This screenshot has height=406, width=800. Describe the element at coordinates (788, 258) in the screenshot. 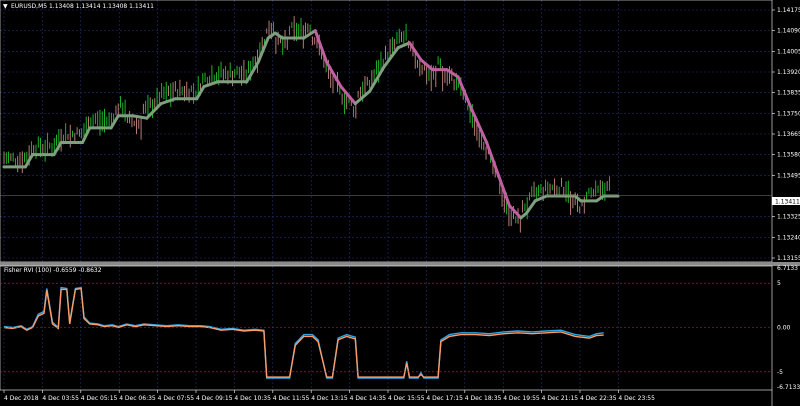

I see `price-tick-label: 1.13155` at that location.